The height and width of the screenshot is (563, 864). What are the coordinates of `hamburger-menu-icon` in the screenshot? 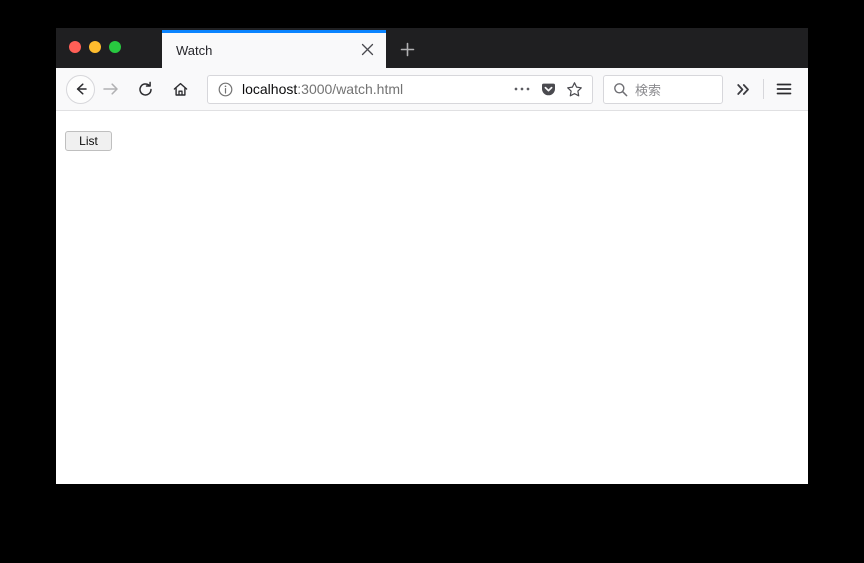 It's located at (784, 89).